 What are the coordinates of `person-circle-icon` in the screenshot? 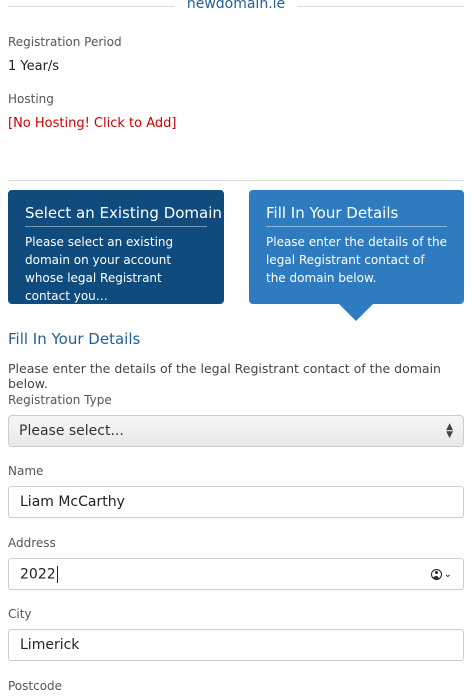 It's located at (436, 574).